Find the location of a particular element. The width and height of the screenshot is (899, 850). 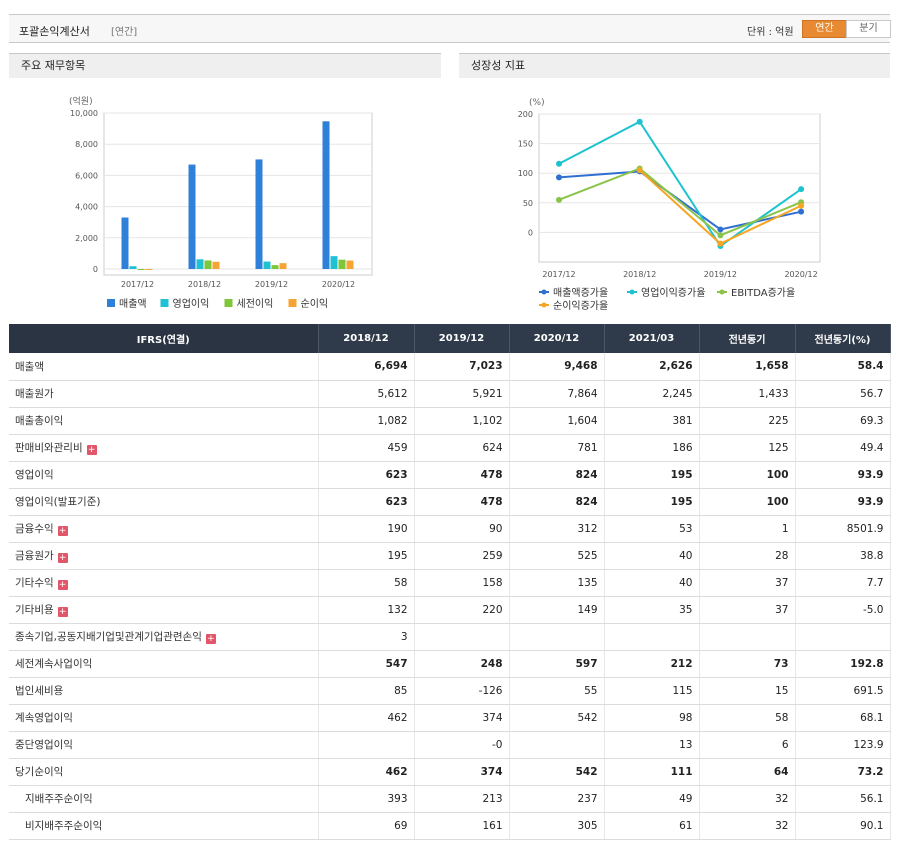

table-cell: 32 is located at coordinates (747, 826).